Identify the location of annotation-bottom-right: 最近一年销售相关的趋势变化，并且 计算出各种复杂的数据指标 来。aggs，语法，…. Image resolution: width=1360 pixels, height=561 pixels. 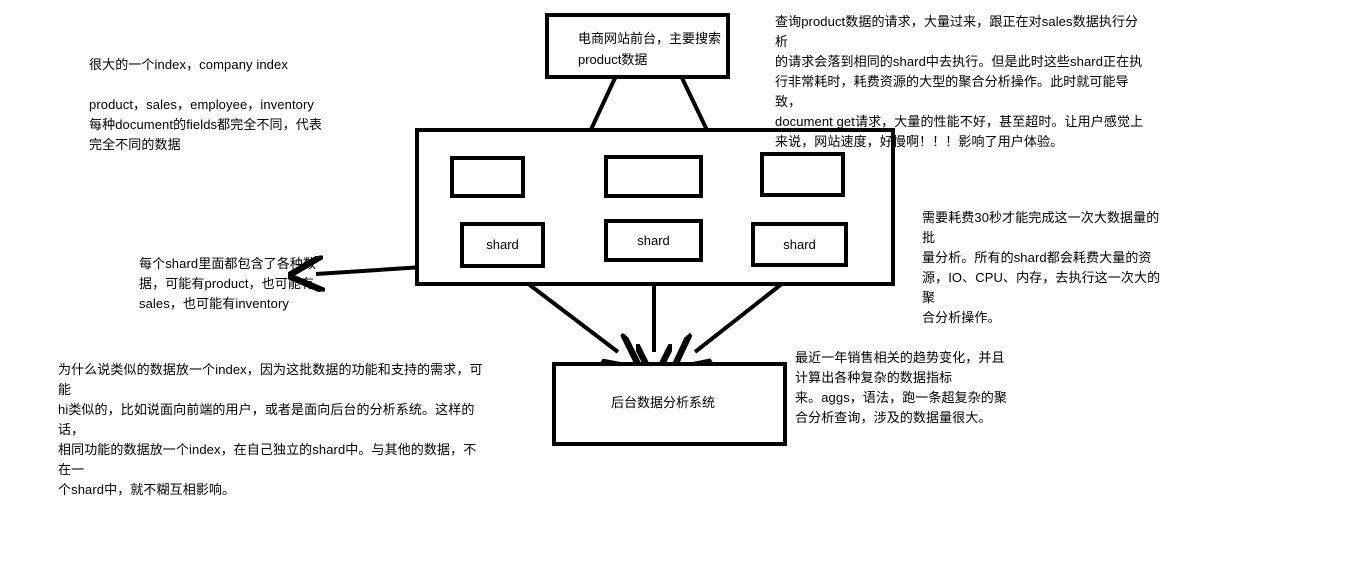
(901, 387).